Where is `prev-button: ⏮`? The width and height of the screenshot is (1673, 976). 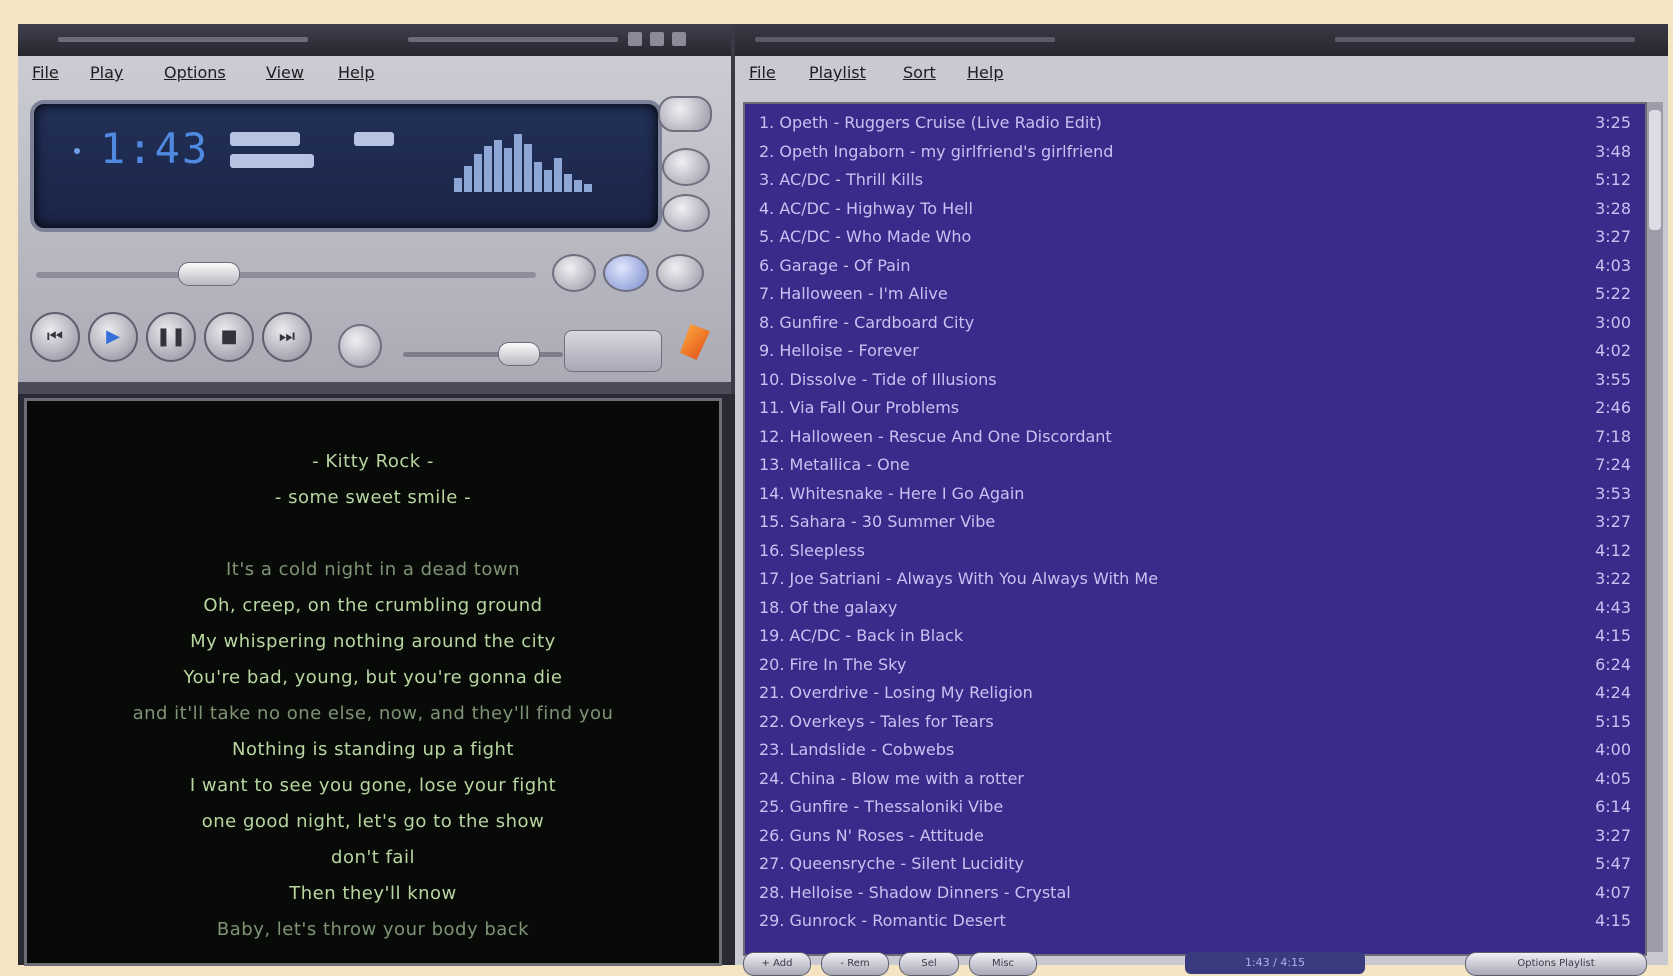
prev-button: ⏮ is located at coordinates (55, 337).